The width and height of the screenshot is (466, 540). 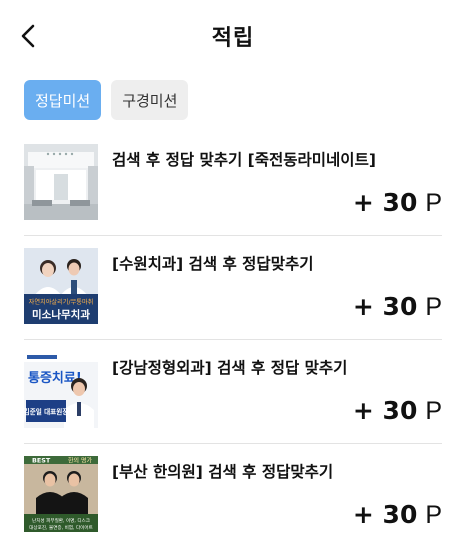 I want to click on mission-title: [부산 한의원] 검색 후 정답맞추기, so click(x=223, y=472).